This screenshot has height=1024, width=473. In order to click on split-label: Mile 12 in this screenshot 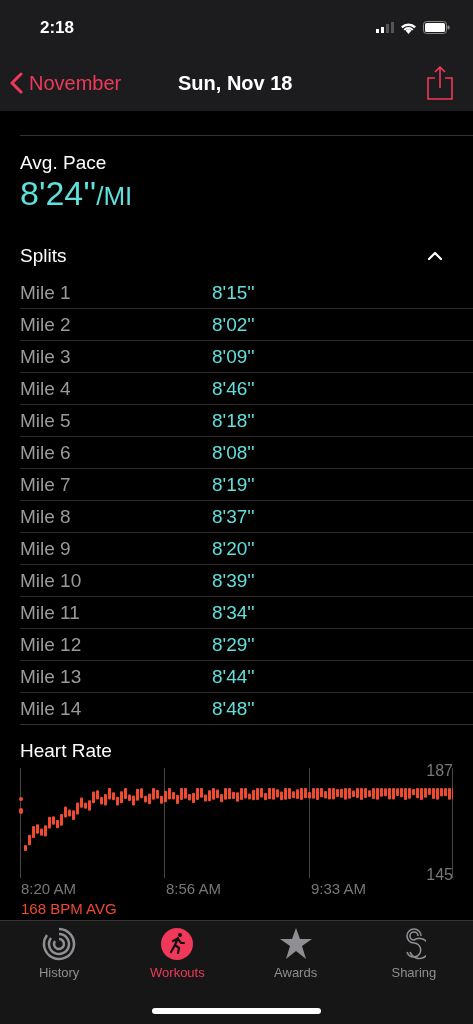, I will do `click(51, 644)`.